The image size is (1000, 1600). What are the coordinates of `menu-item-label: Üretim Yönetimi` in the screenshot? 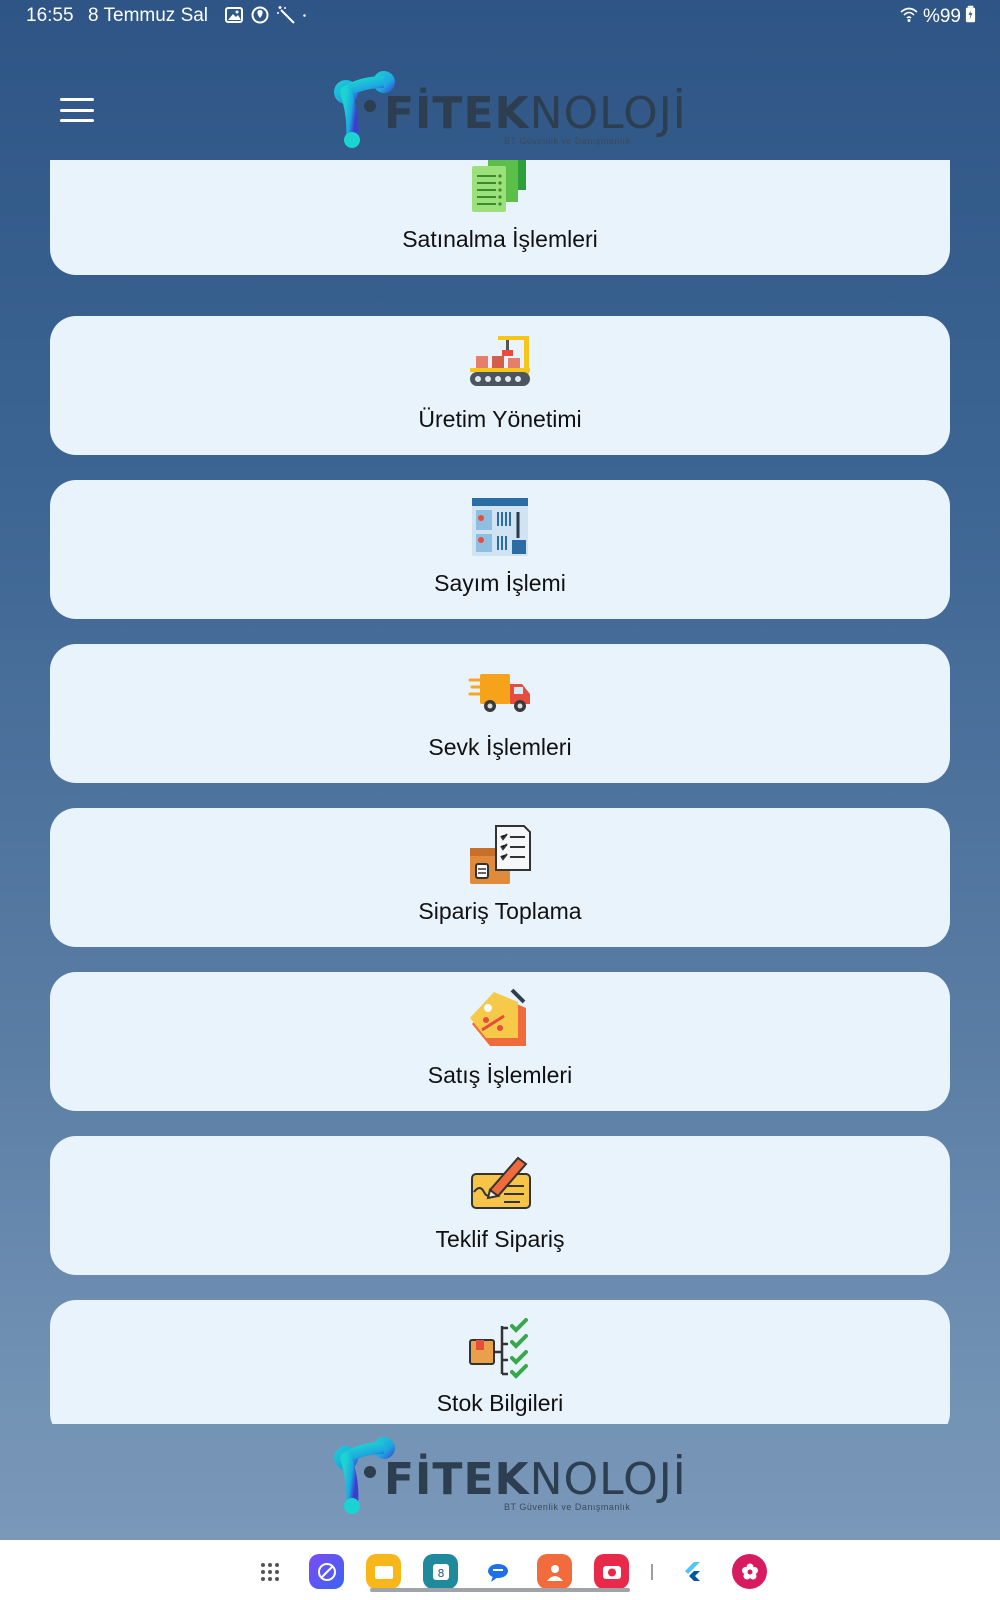 It's located at (500, 419).